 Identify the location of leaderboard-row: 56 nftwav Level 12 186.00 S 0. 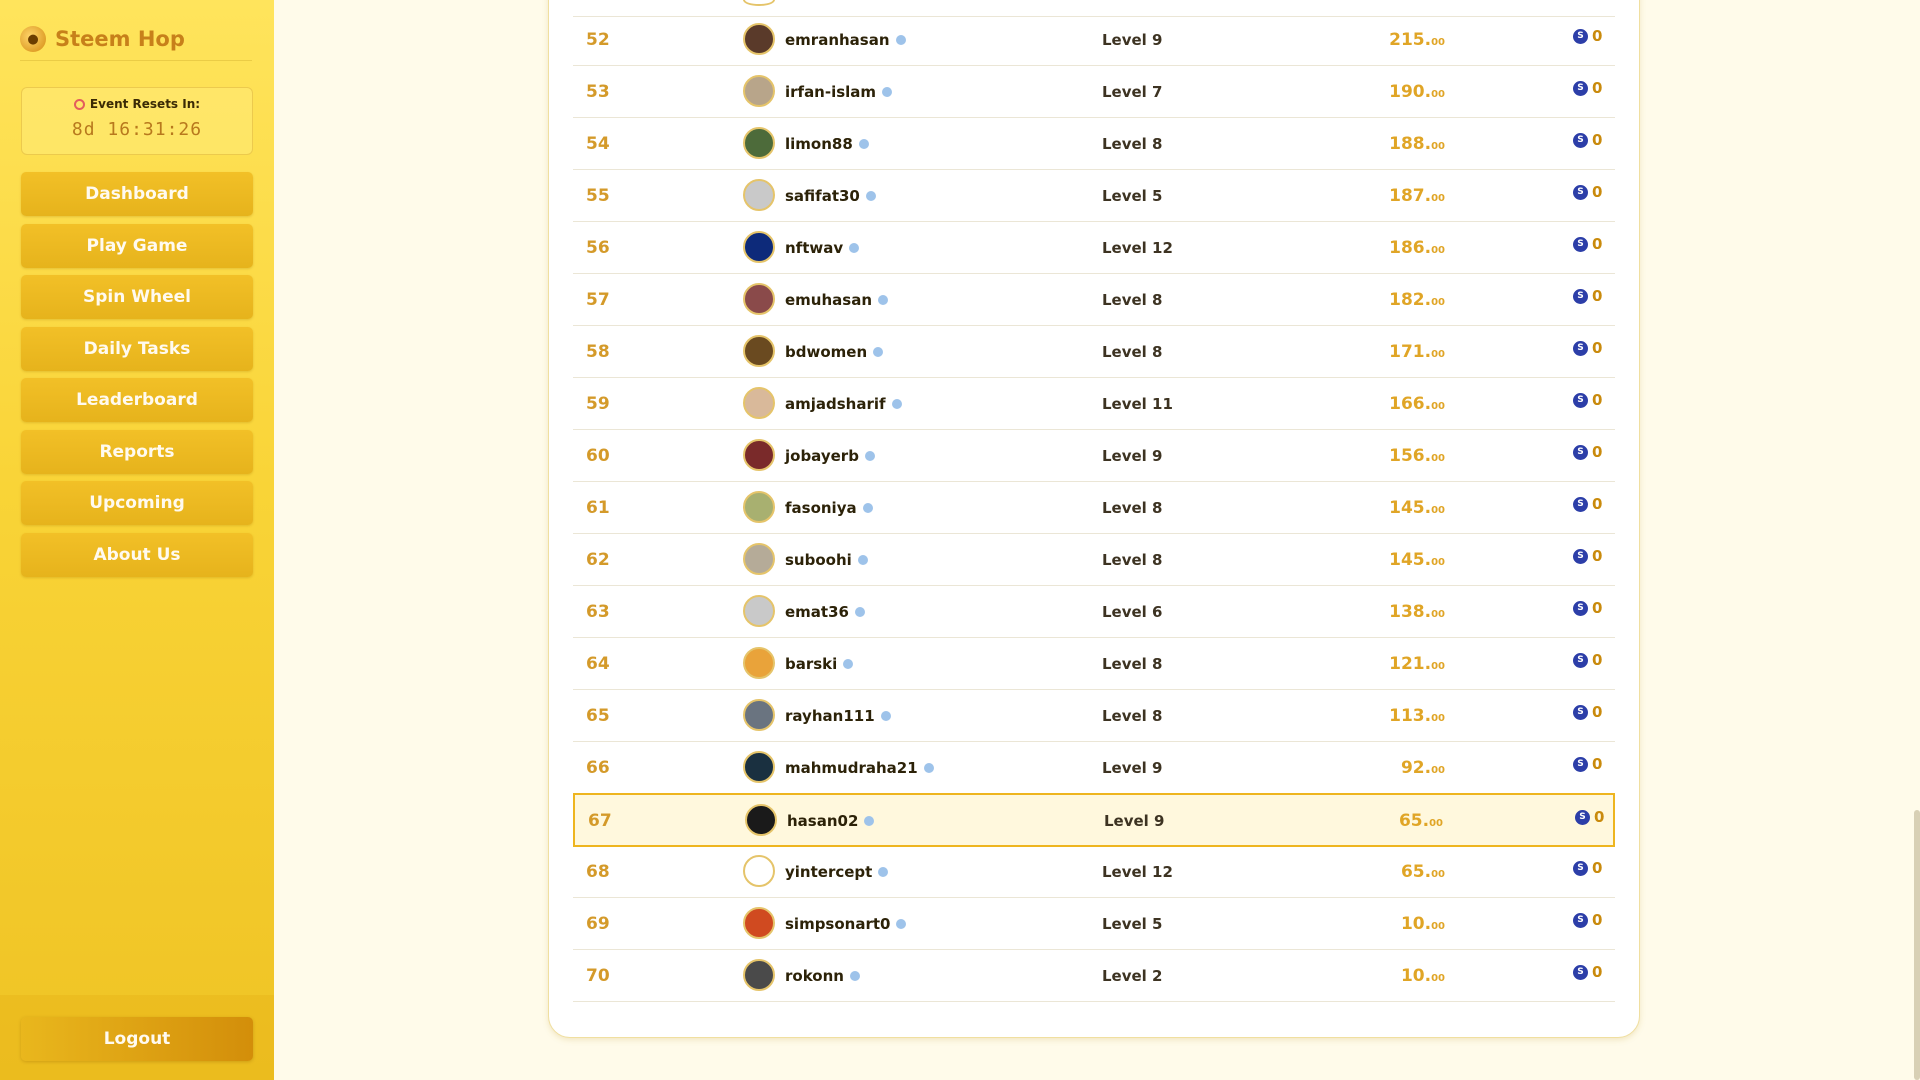
(1094, 248).